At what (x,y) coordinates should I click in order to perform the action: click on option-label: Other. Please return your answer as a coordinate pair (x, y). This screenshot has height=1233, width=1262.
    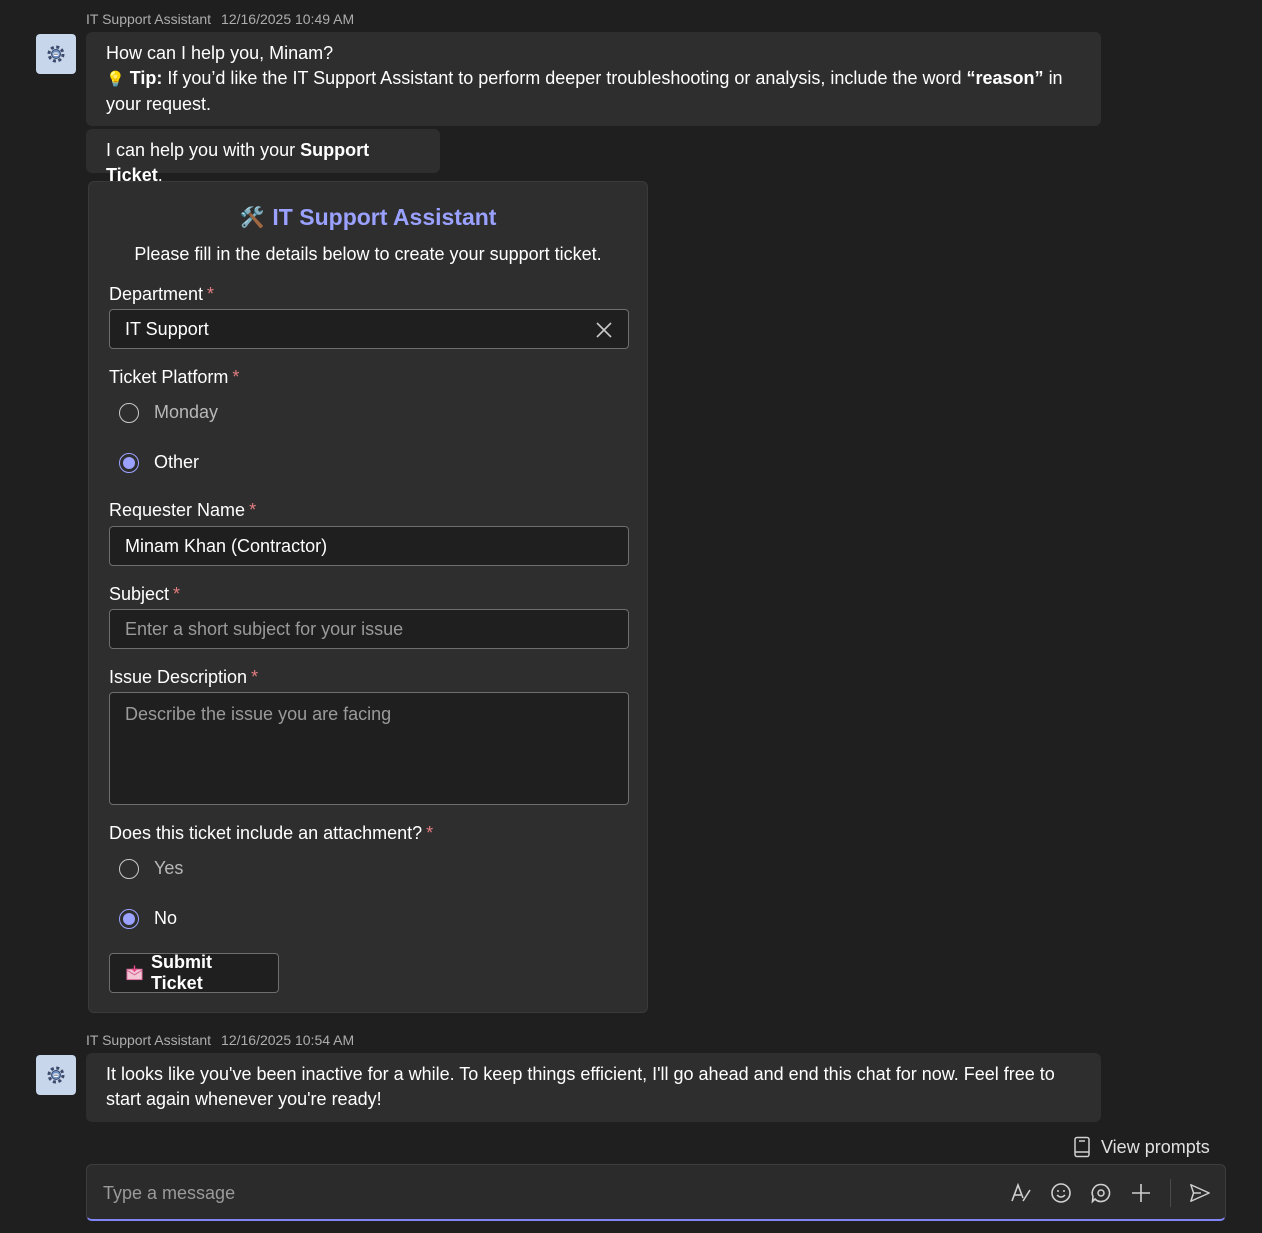
    Looking at the image, I should click on (177, 462).